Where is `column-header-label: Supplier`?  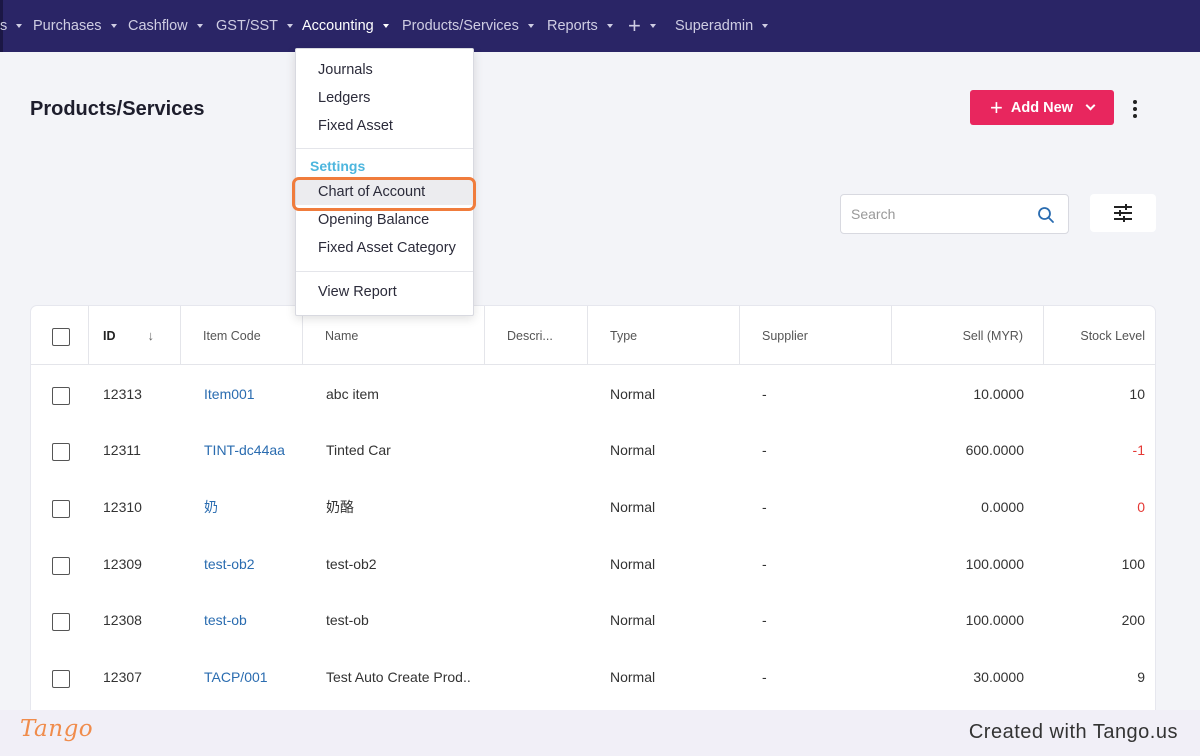
column-header-label: Supplier is located at coordinates (785, 335).